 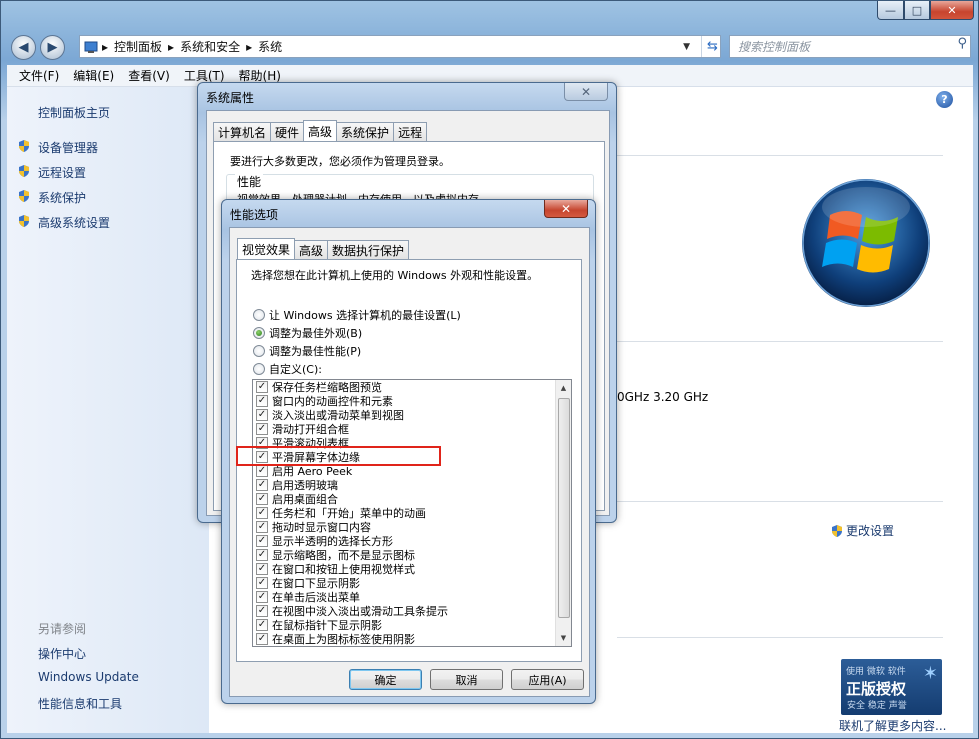 What do you see at coordinates (563, 638) in the screenshot?
I see `scroll-down-arrow-icon: ▼` at bounding box center [563, 638].